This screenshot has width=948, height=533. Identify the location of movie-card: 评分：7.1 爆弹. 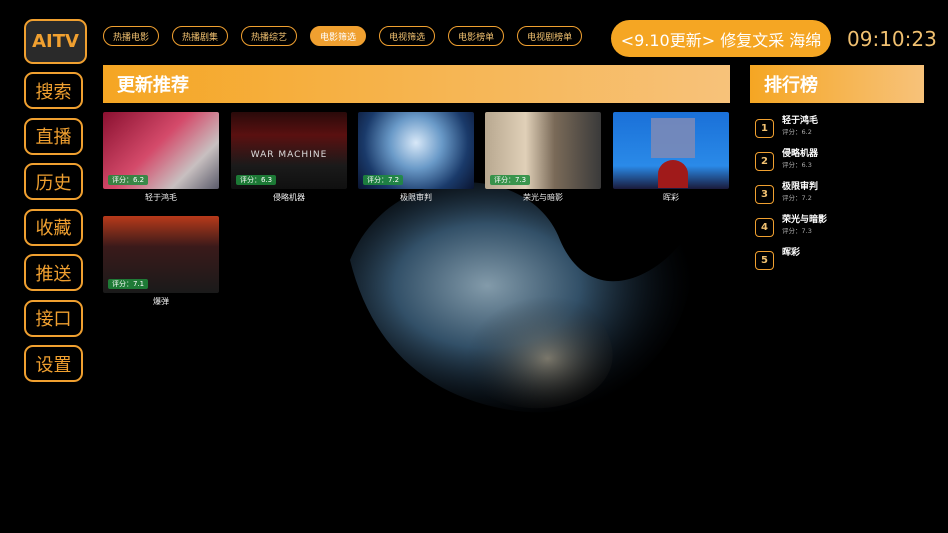
(161, 261).